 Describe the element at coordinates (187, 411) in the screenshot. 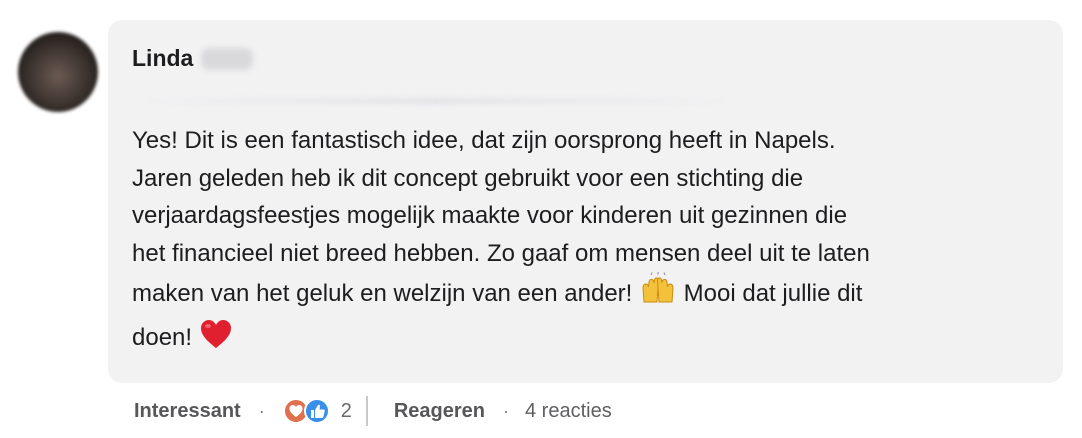

I see `like-button: Interessant` at that location.